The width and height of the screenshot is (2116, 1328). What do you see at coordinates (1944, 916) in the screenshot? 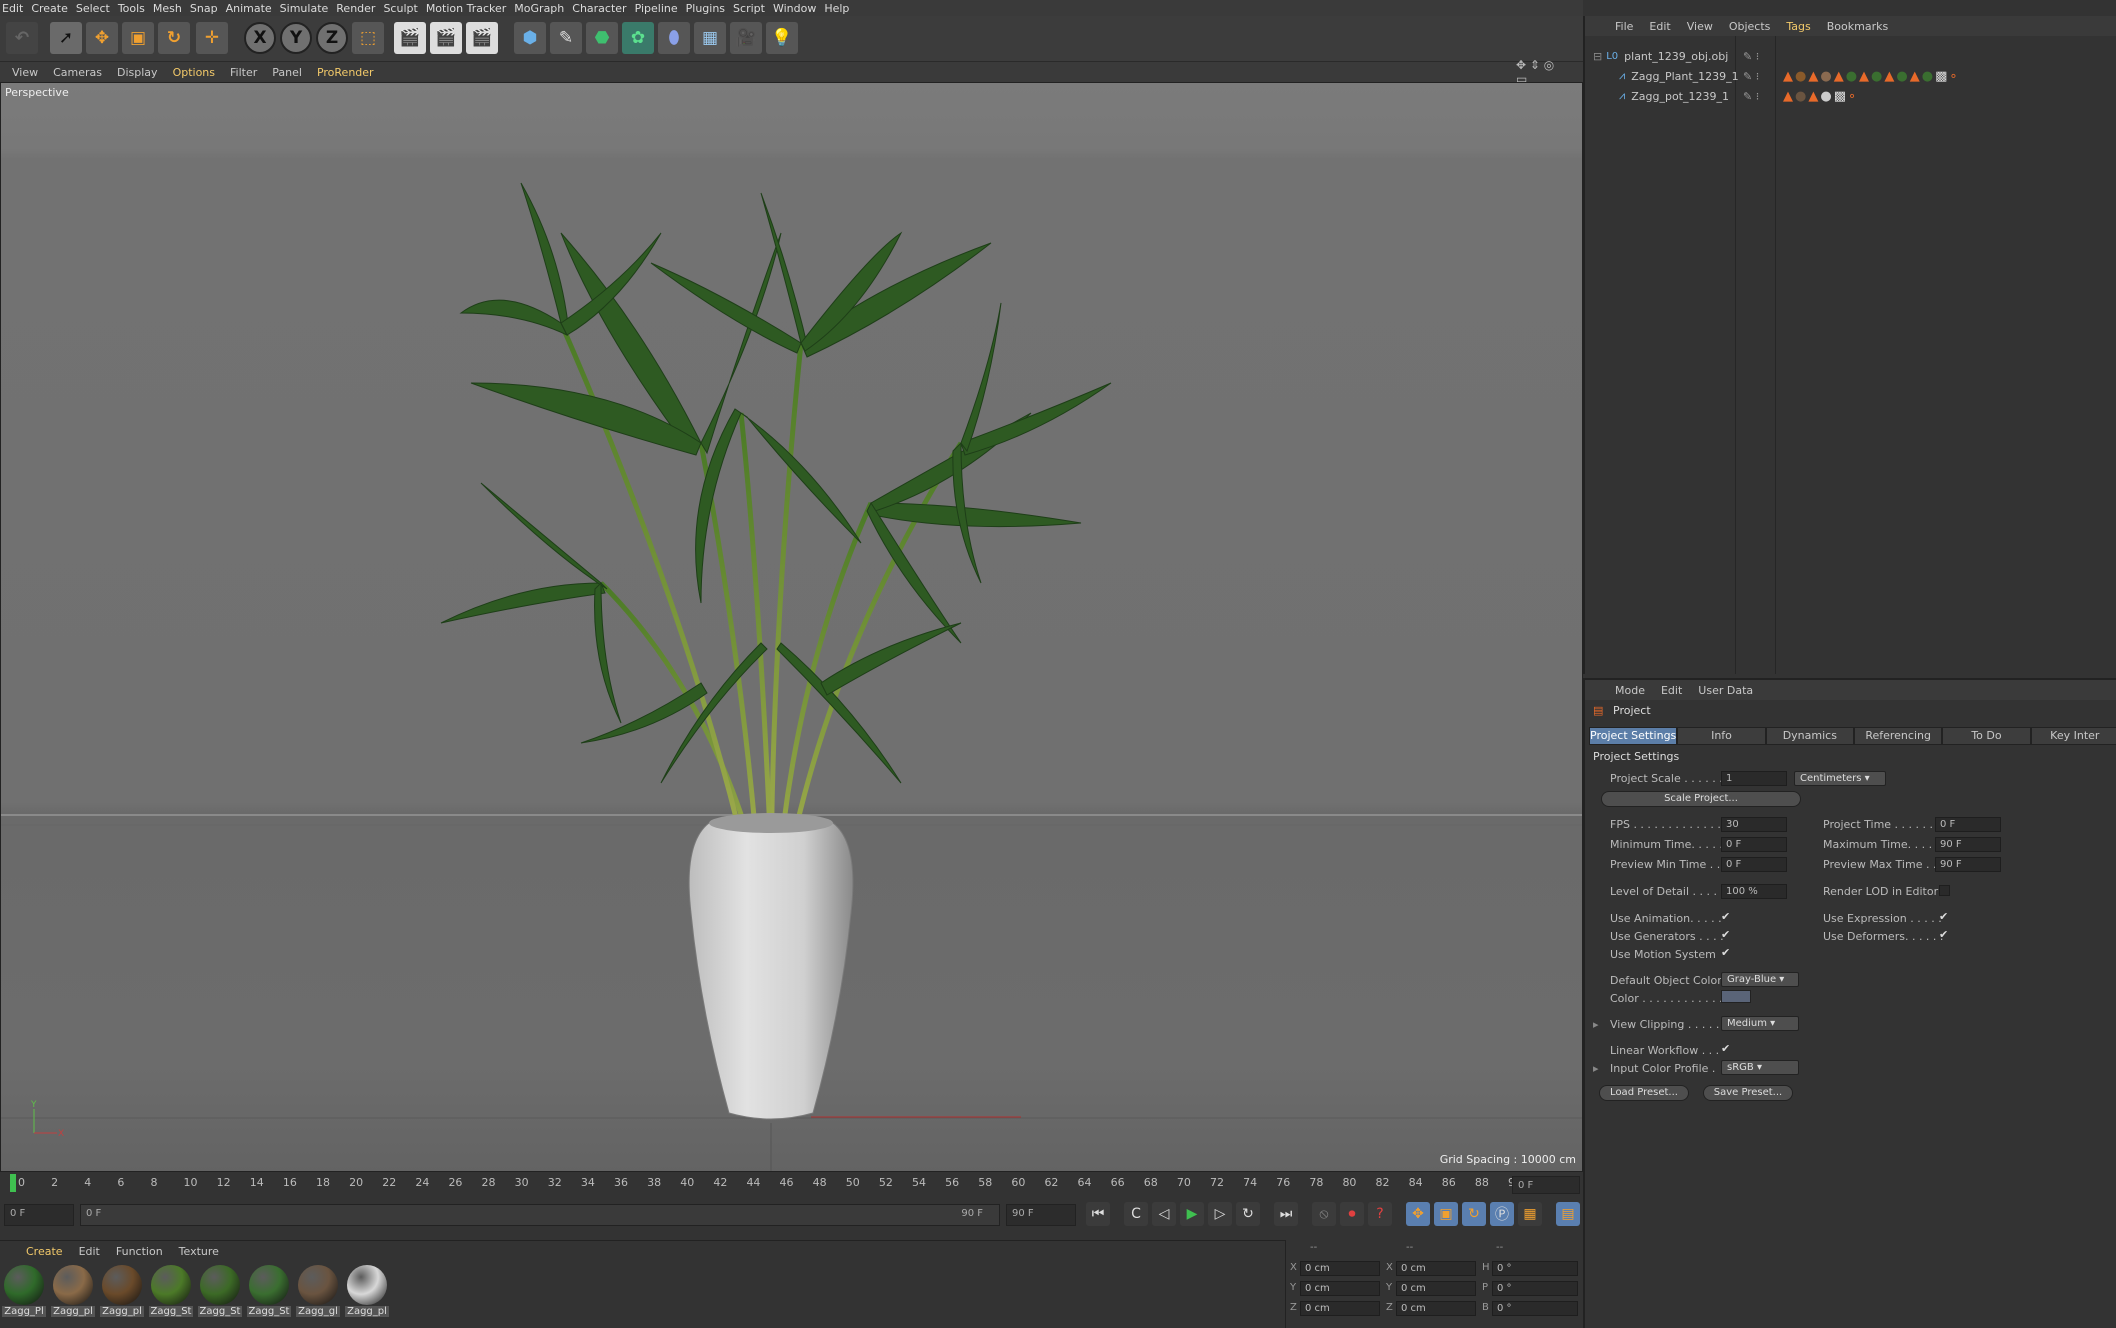
I see `use-expression-checkbox: ✔` at bounding box center [1944, 916].